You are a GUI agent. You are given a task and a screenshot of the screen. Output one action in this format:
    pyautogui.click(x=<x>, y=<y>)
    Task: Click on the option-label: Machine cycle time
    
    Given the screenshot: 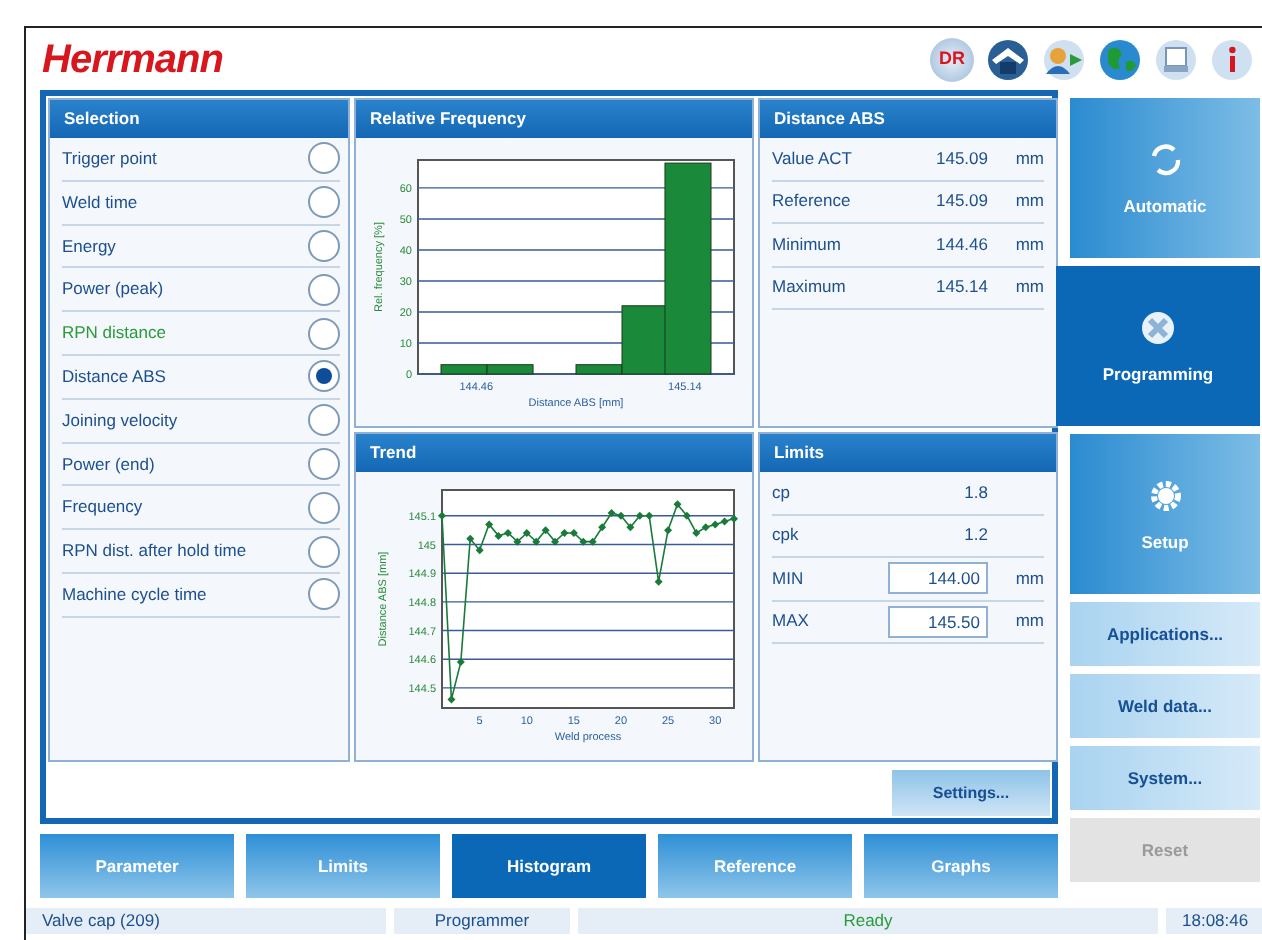 What is the action you would take?
    pyautogui.click(x=134, y=594)
    